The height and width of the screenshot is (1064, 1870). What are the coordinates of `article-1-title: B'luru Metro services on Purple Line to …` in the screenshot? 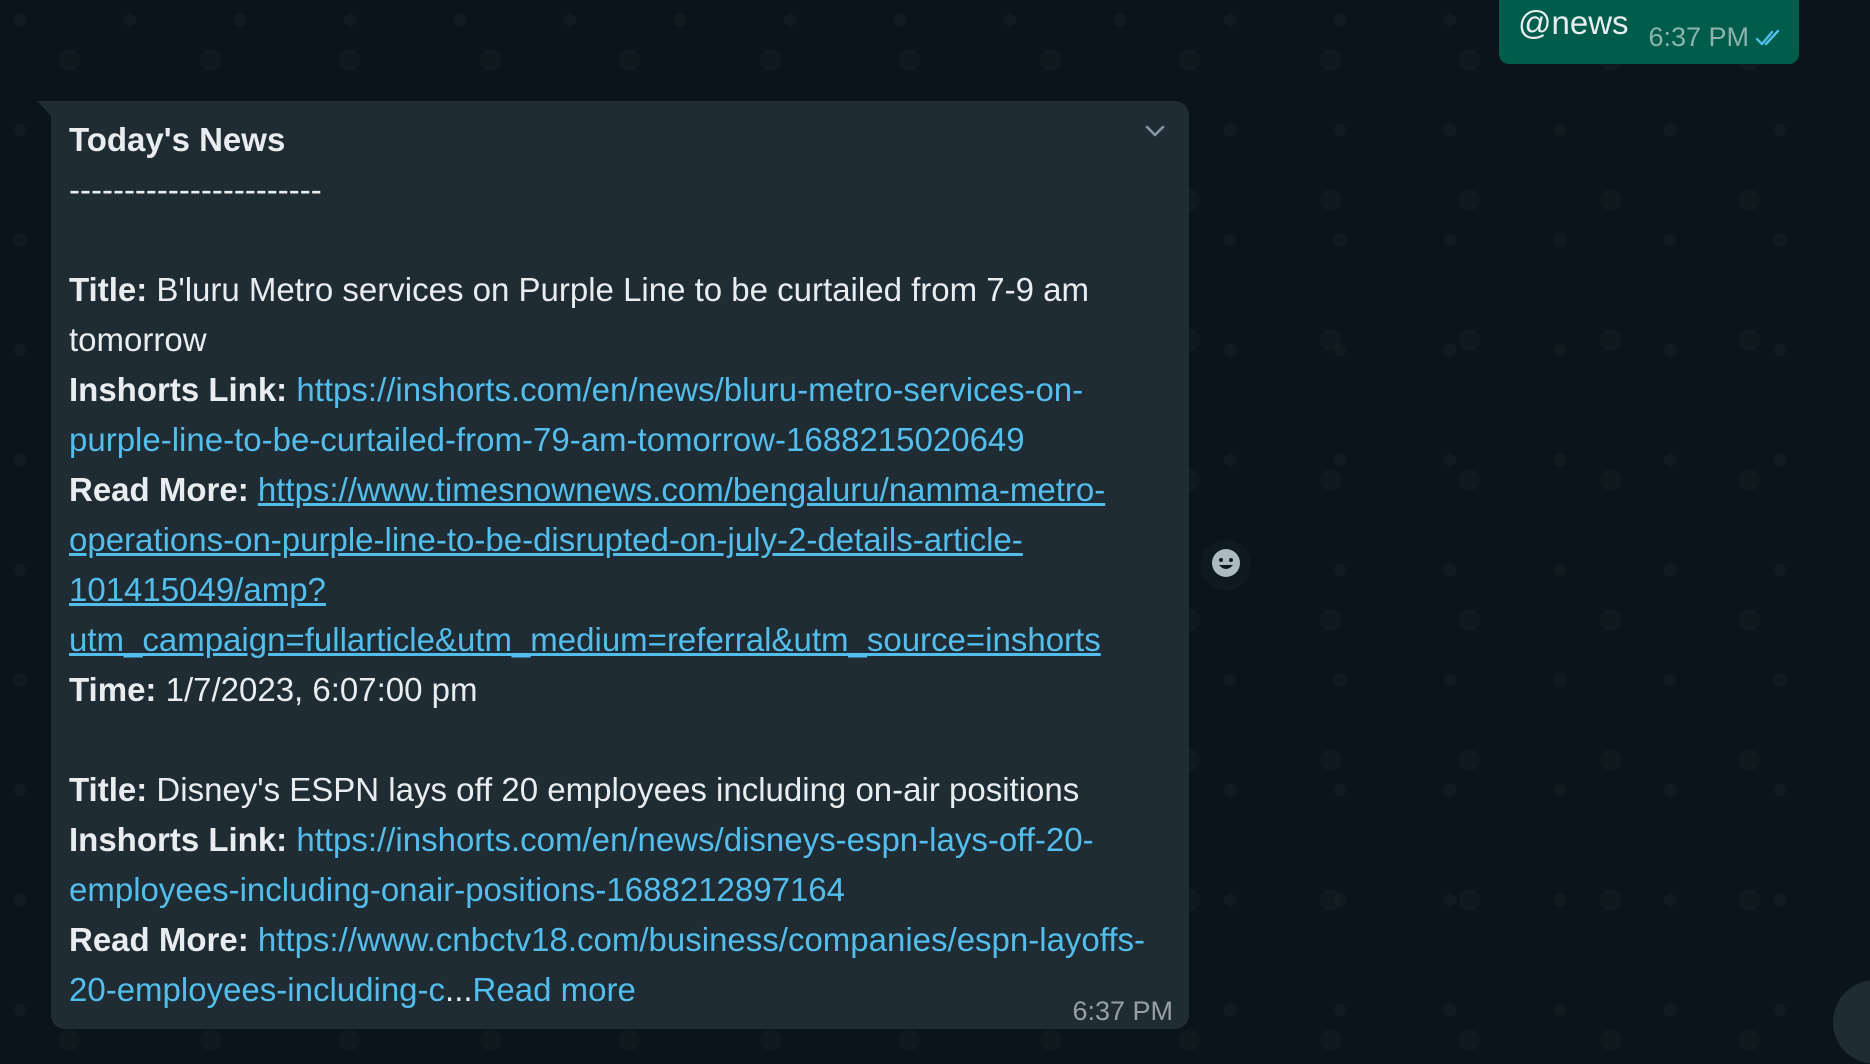 It's located at (579, 314).